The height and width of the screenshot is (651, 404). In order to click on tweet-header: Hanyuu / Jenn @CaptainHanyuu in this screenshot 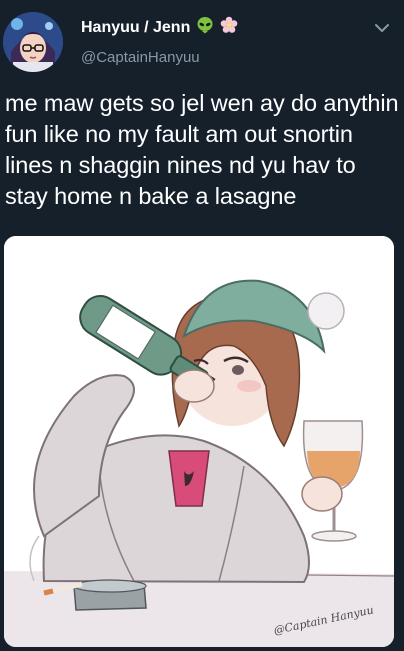, I will do `click(202, 43)`.